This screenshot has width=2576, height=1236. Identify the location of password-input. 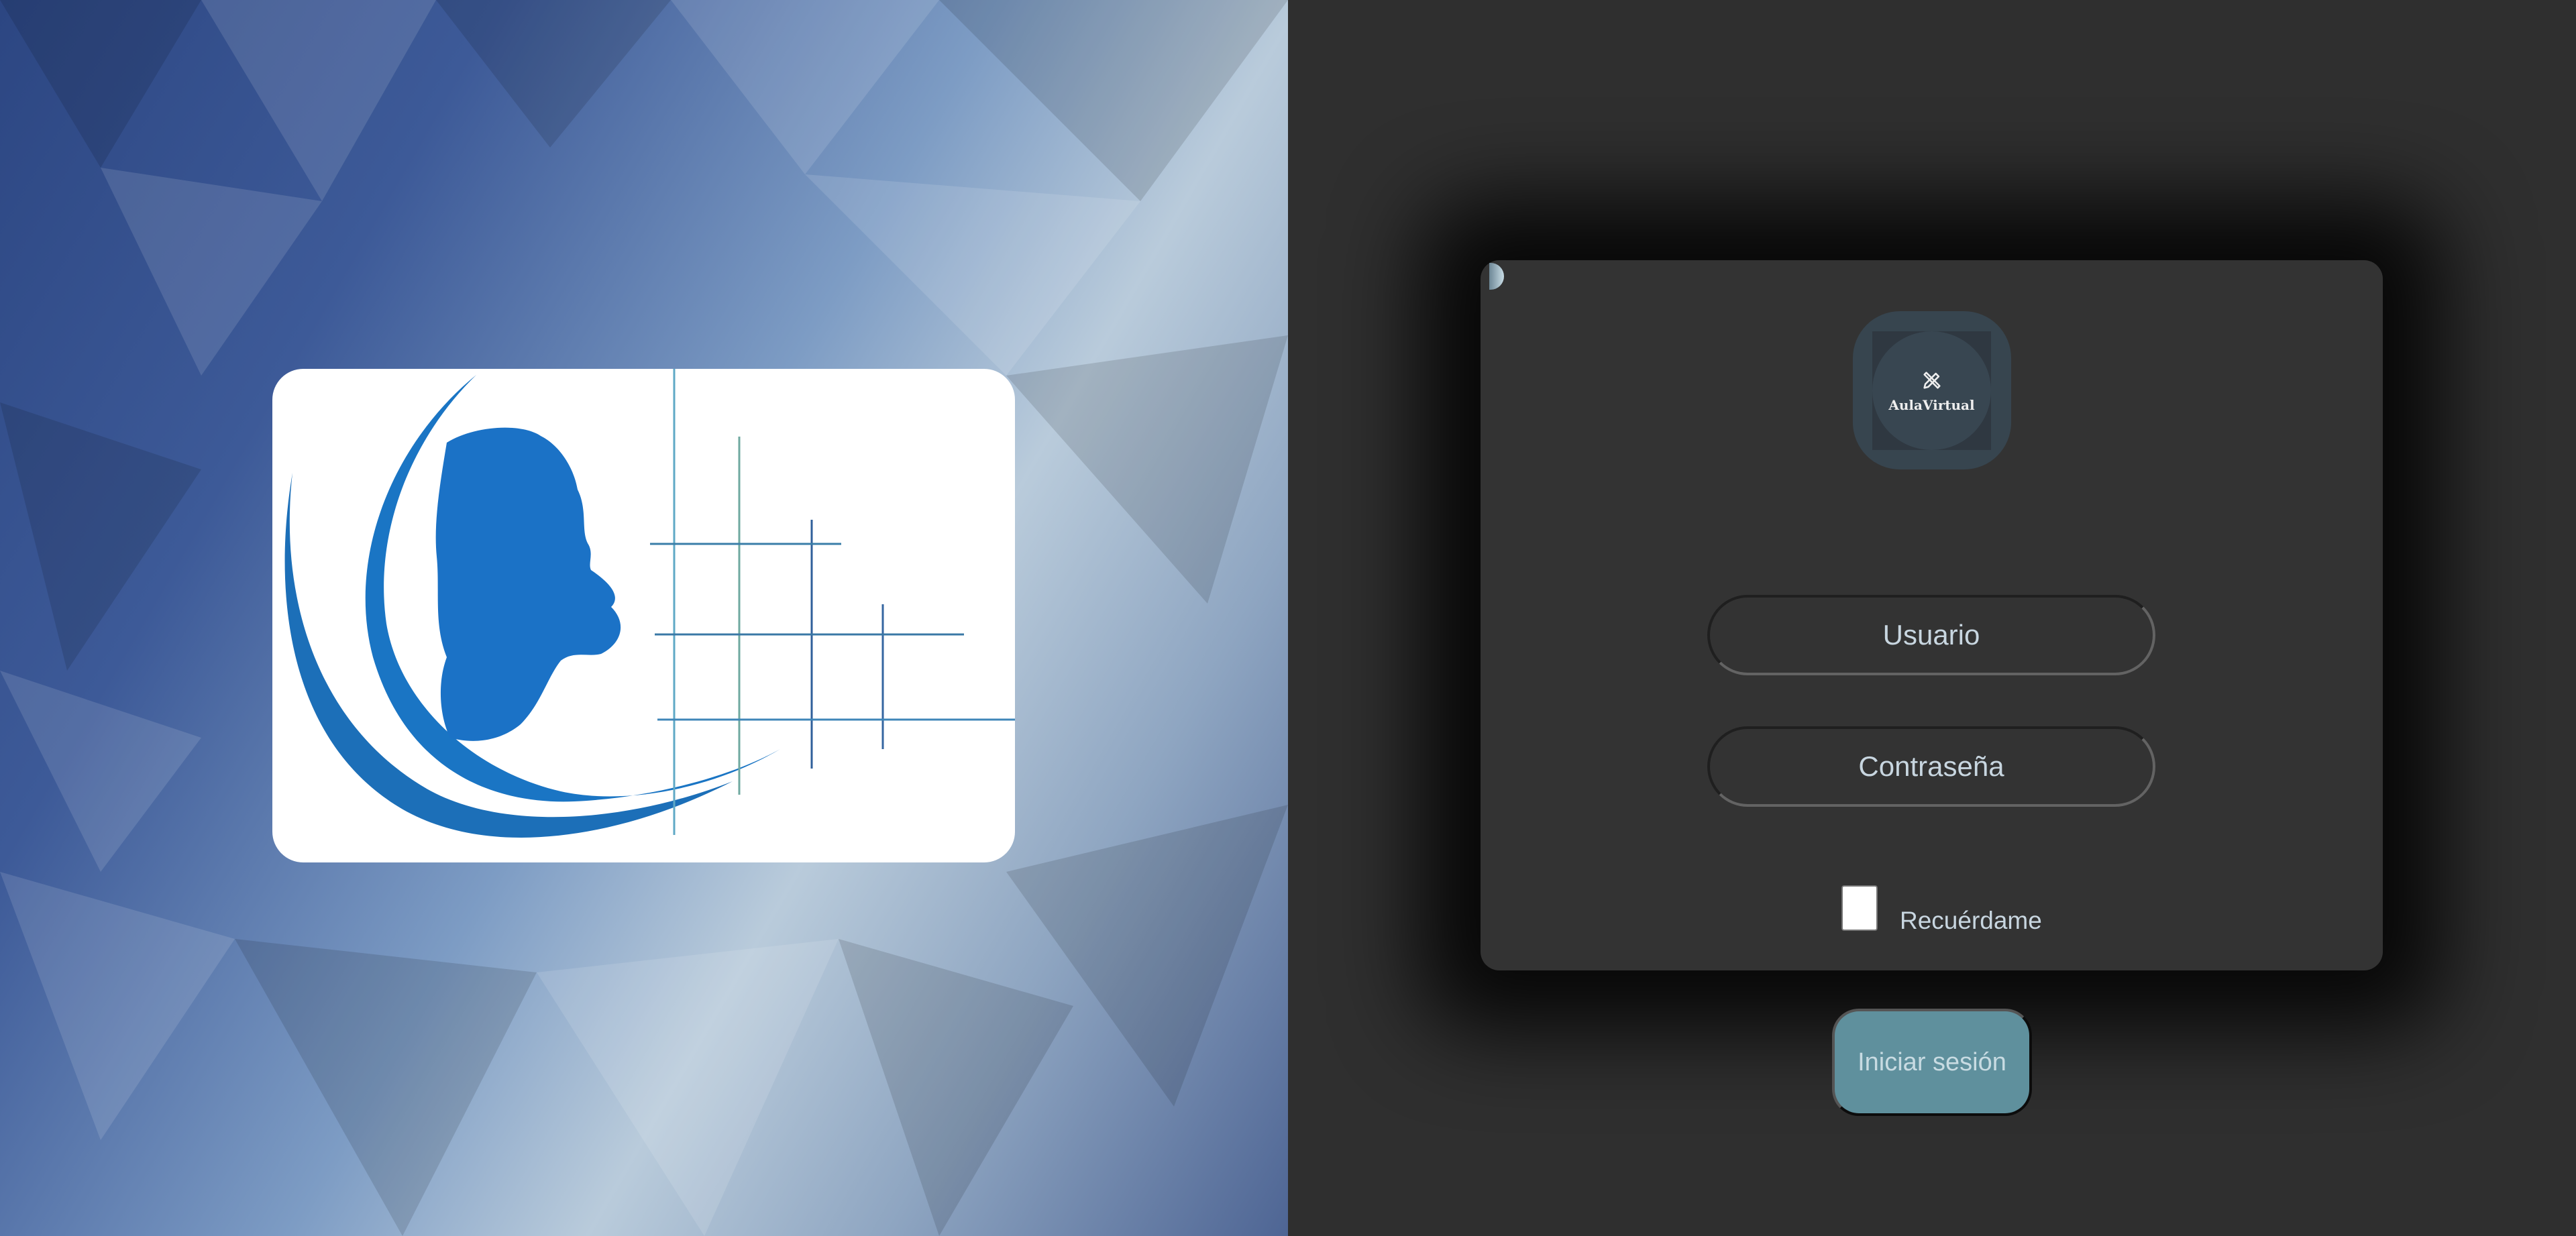
(1931, 766).